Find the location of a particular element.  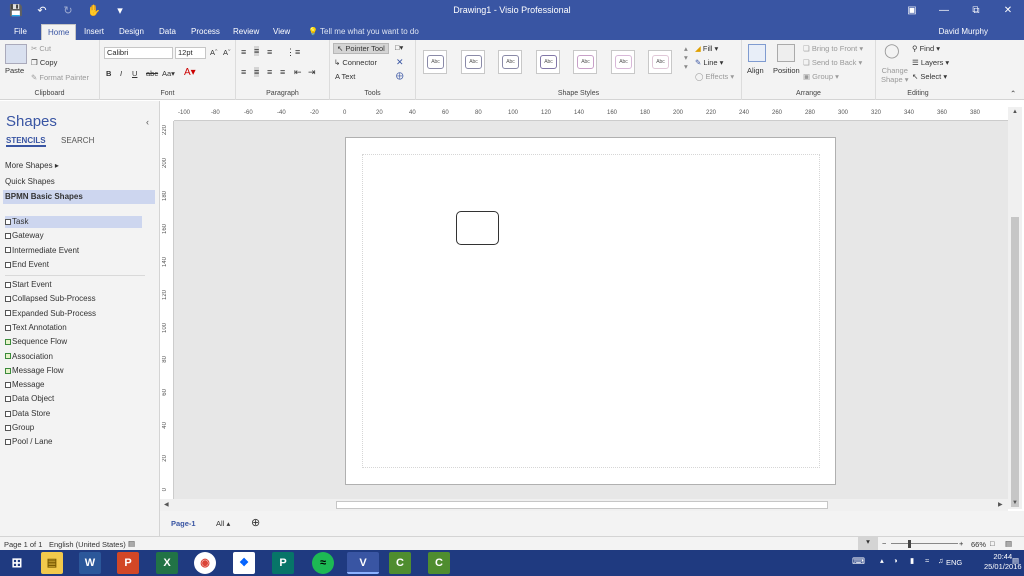

tab-file: File is located at coordinates (20, 32).